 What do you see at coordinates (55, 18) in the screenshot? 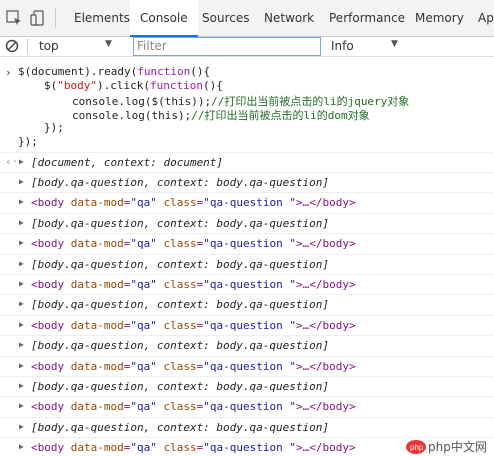
I see `toolbar-divider` at bounding box center [55, 18].